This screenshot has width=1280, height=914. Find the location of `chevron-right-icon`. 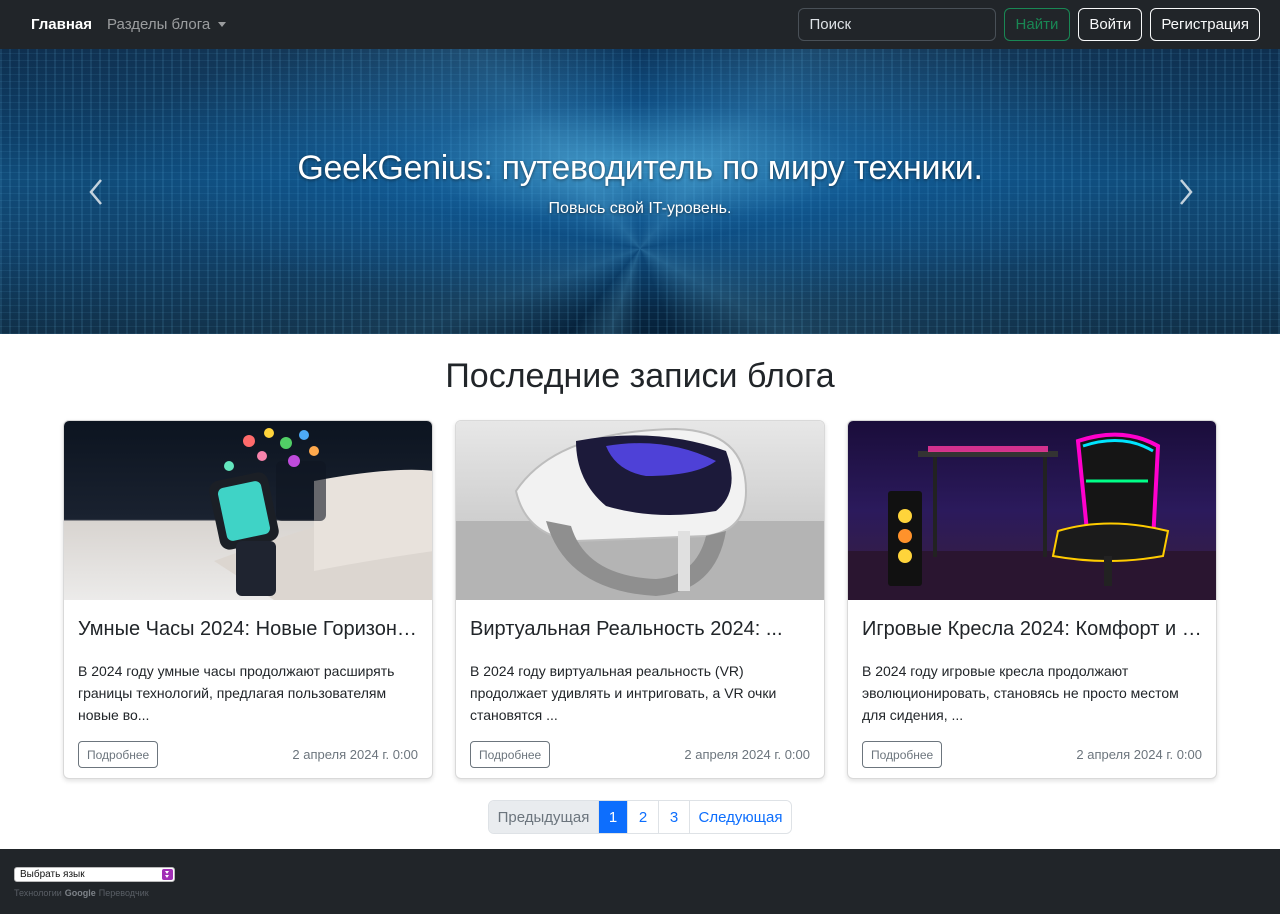

chevron-right-icon is located at coordinates (1186, 192).